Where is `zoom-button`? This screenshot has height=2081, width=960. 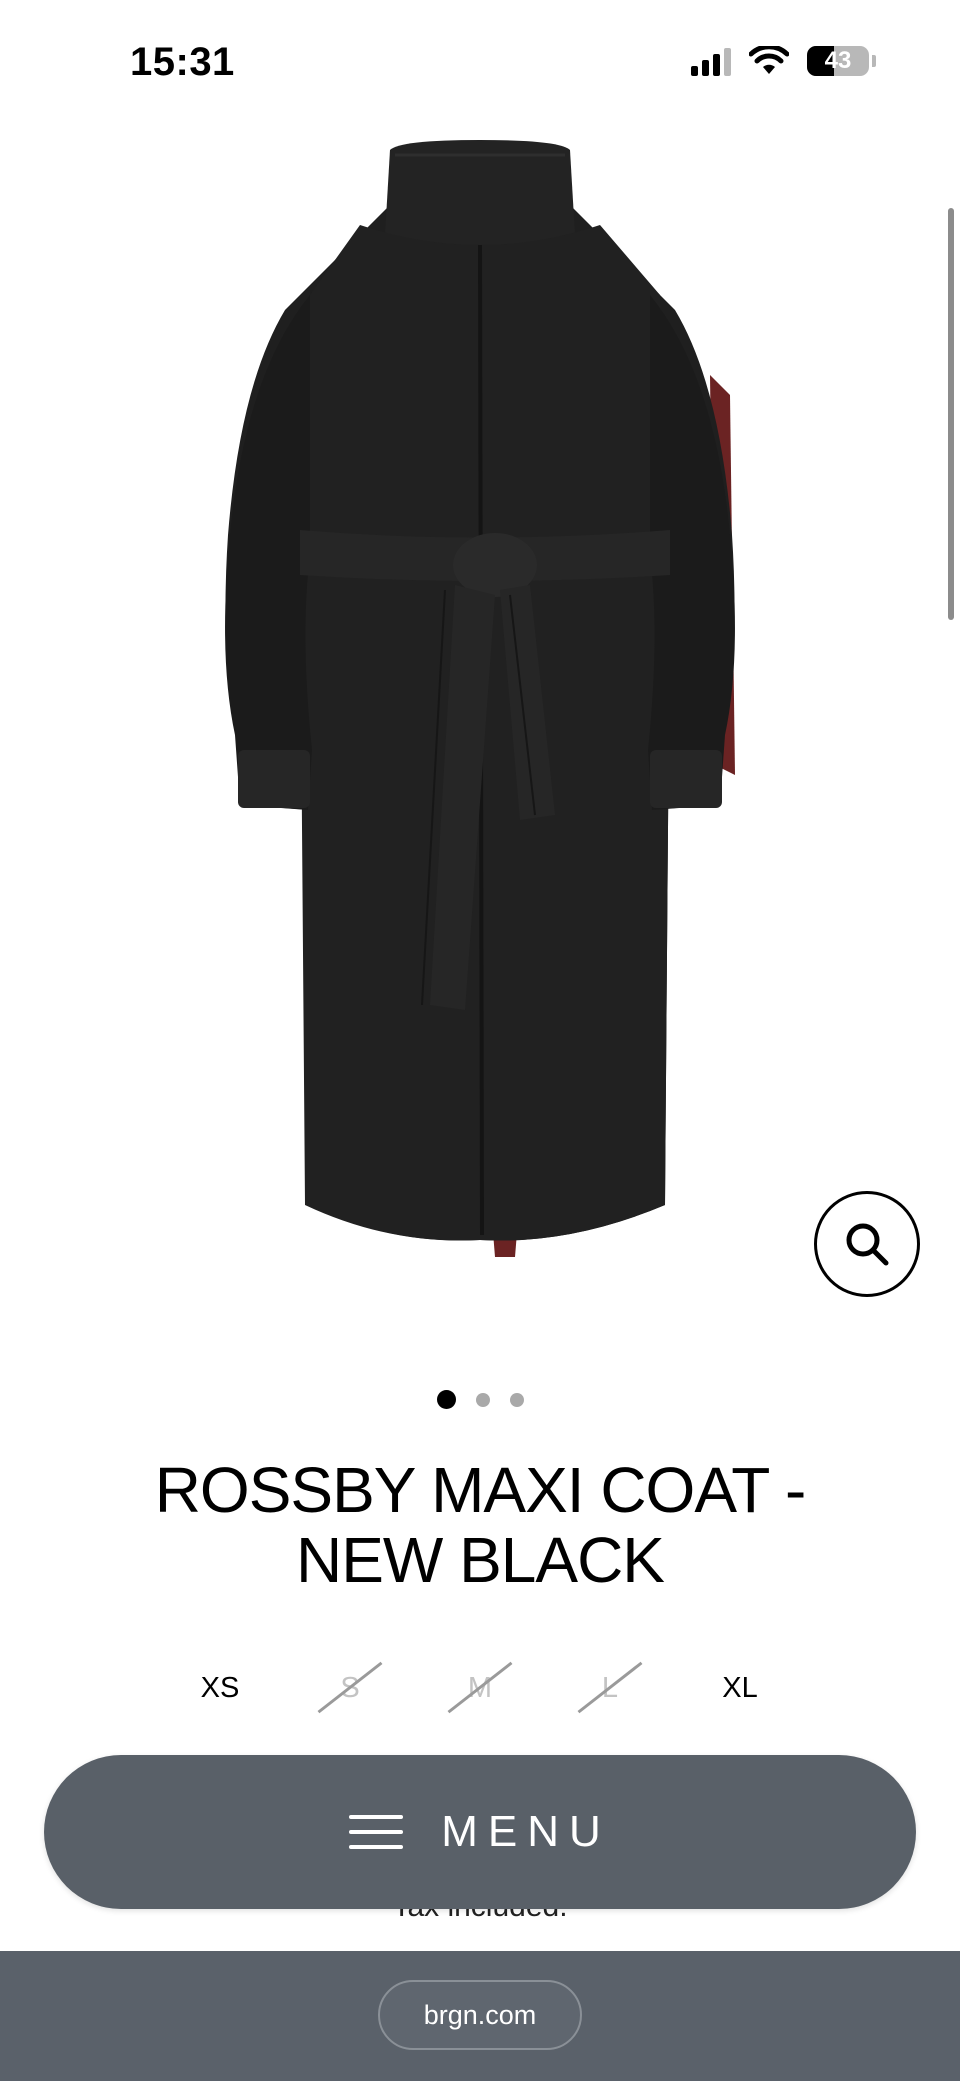
zoom-button is located at coordinates (867, 1244).